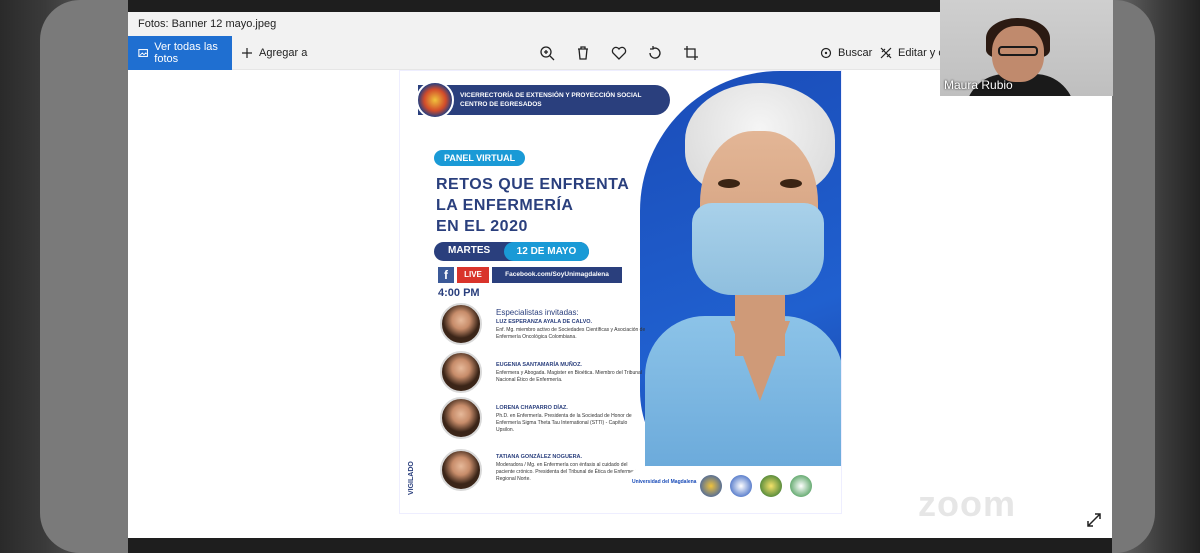 This screenshot has width=1200, height=553. What do you see at coordinates (664, 482) in the screenshot?
I see `sponsor-text: Universidad del Magdalena` at bounding box center [664, 482].